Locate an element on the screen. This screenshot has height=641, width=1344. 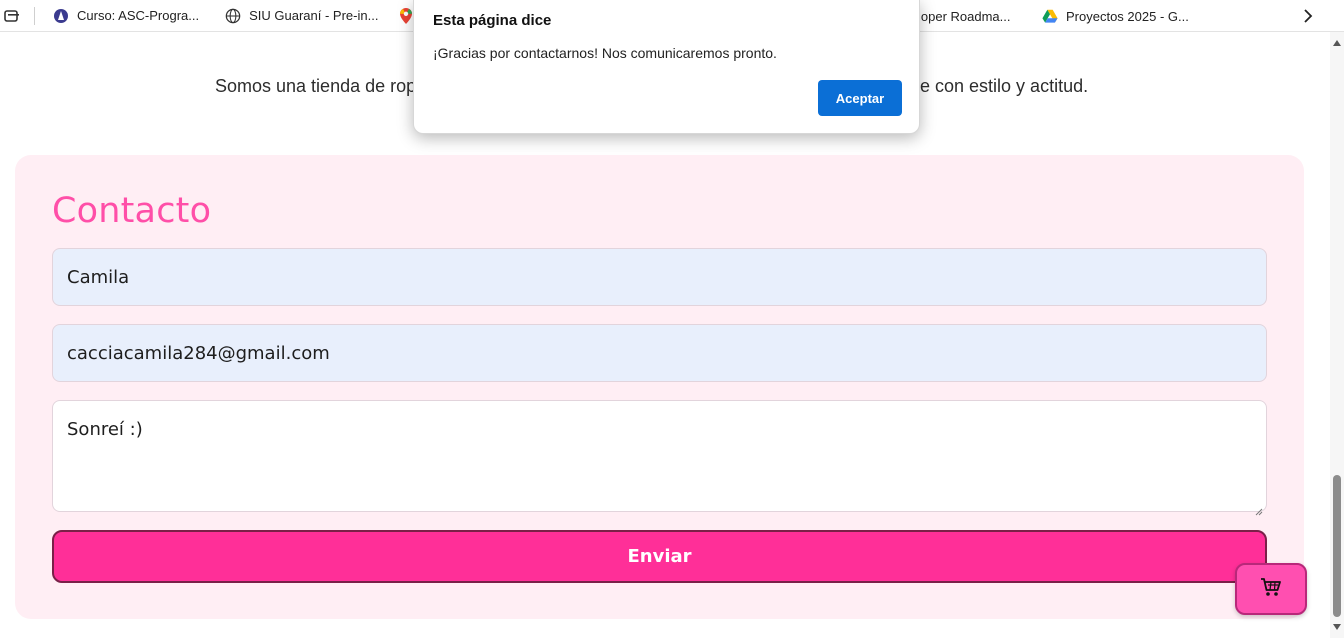
name-input: Camila is located at coordinates (659, 277).